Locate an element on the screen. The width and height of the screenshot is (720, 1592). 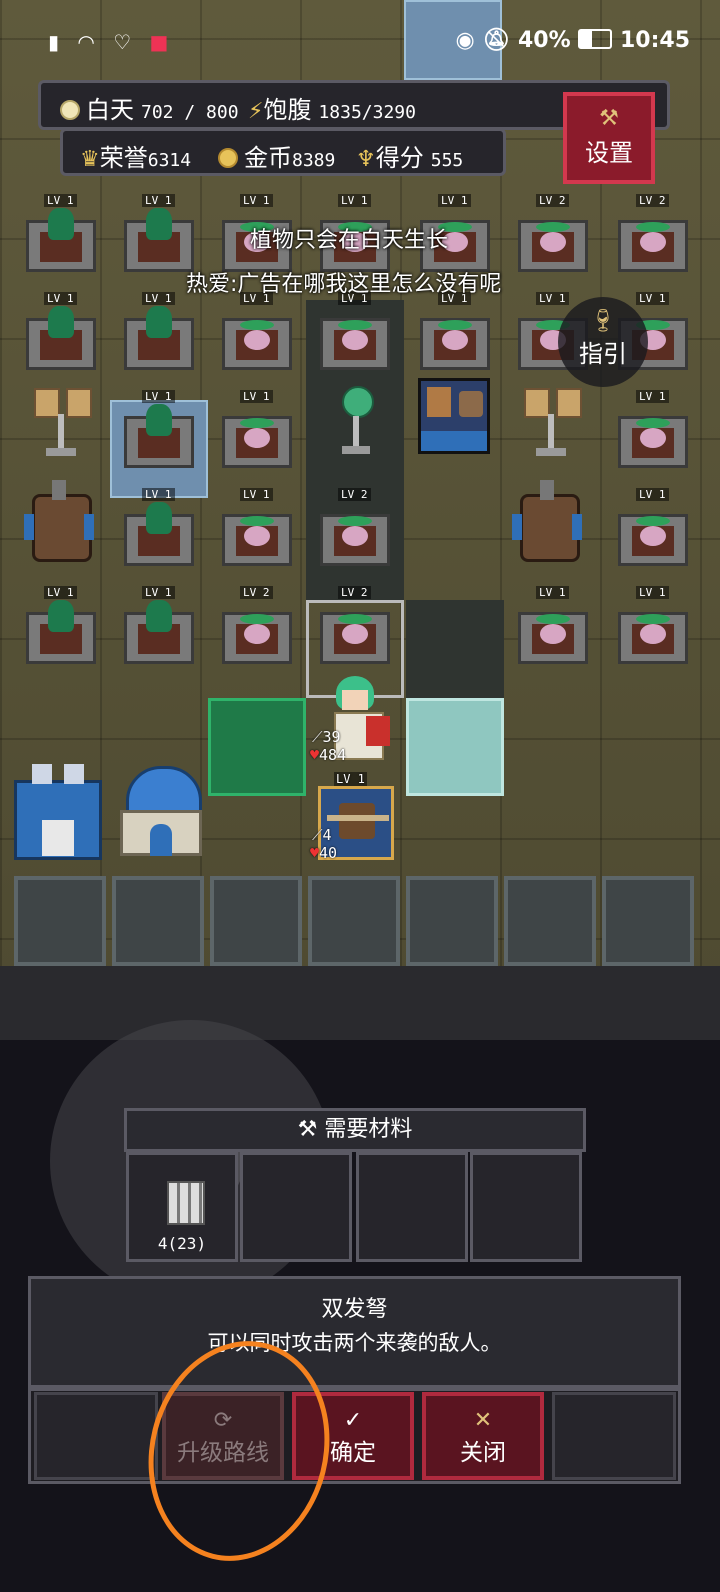
crossbow-hp: ♥40 is located at coordinates (324, 853).